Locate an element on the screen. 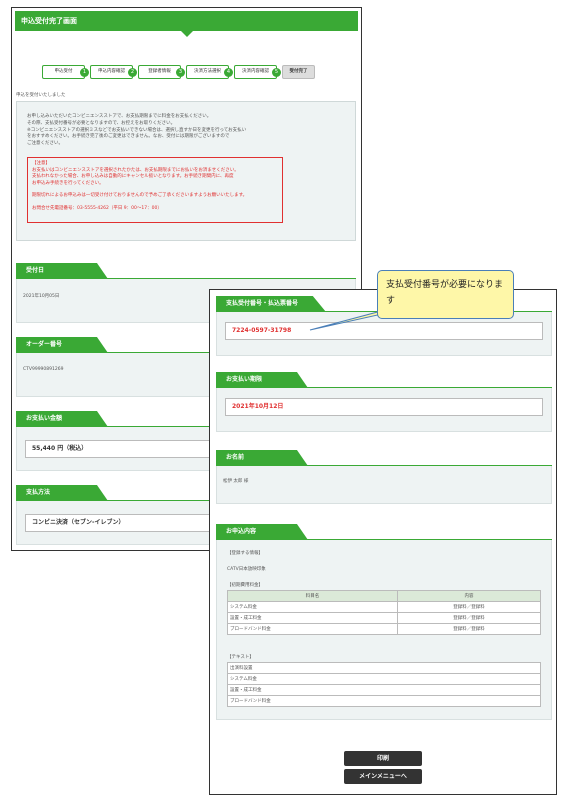  step-label: 決済内容確認 is located at coordinates (255, 71).